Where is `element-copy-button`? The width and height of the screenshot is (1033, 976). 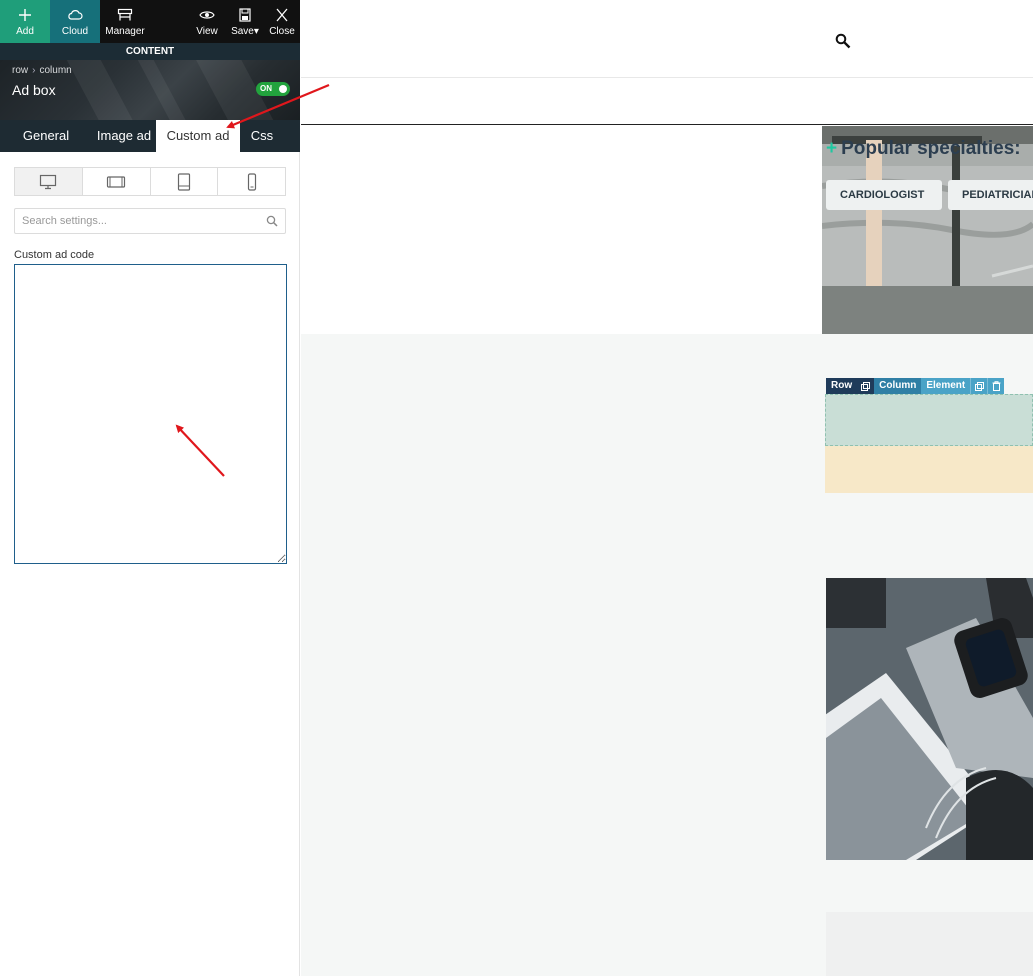
element-copy-button is located at coordinates (979, 386).